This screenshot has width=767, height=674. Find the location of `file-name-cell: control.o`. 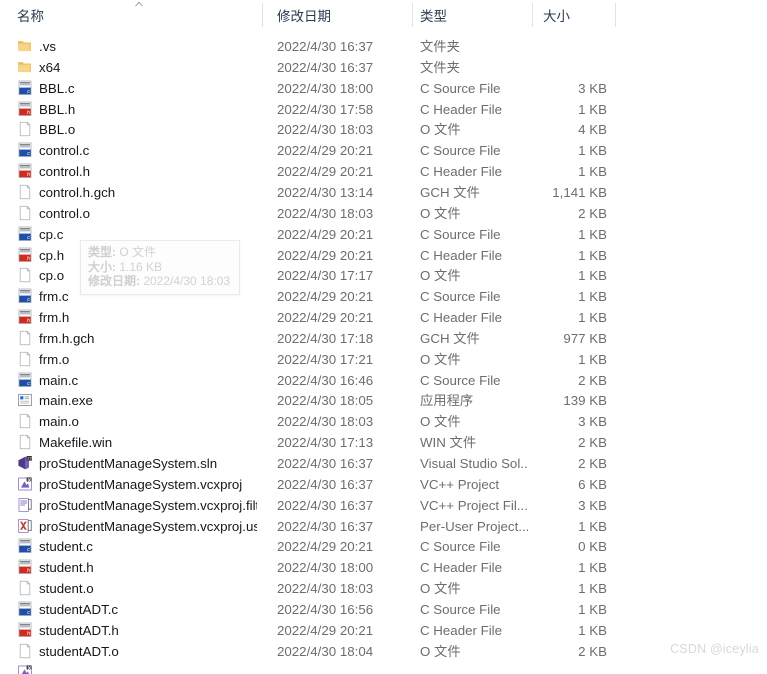

file-name-cell: control.o is located at coordinates (64, 213).